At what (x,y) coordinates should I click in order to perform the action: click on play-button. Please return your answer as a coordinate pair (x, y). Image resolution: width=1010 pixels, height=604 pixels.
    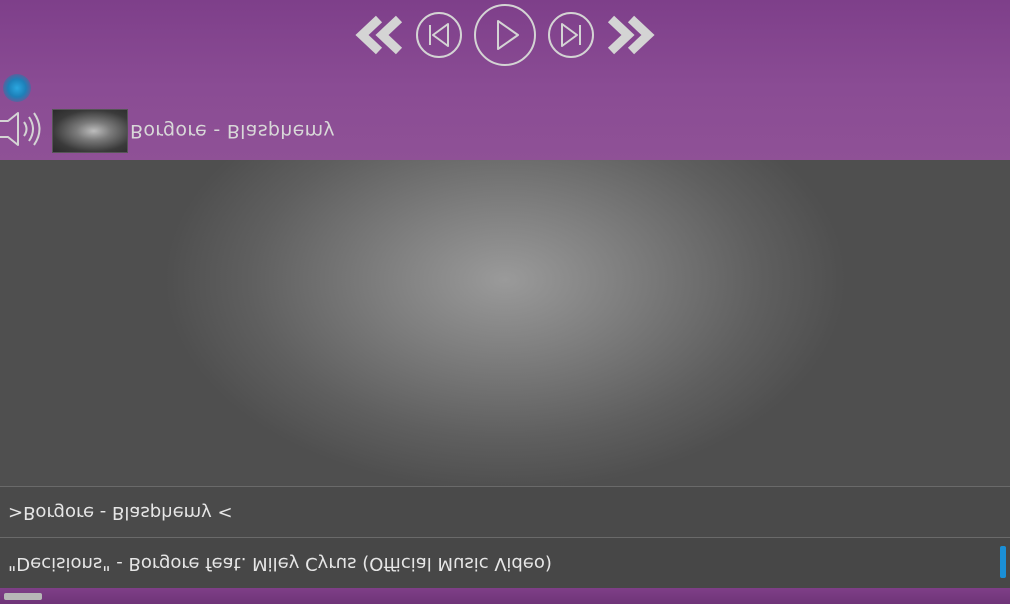
    Looking at the image, I should click on (505, 35).